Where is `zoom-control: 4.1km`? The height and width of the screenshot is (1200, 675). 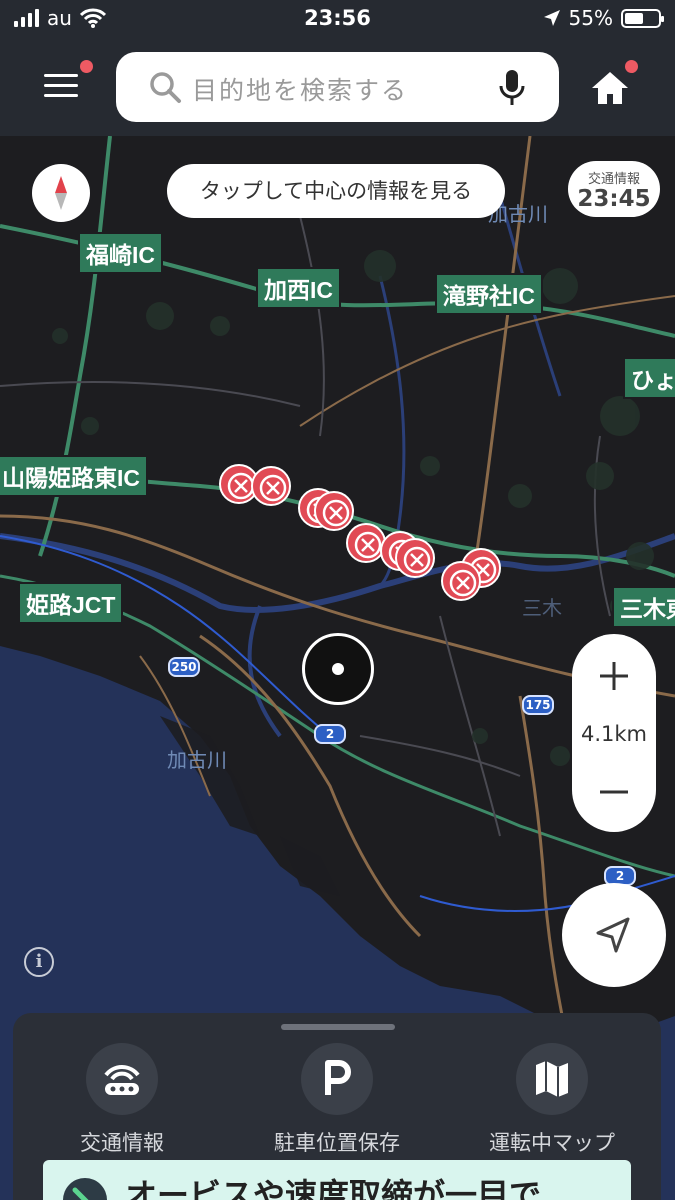 zoom-control: 4.1km is located at coordinates (614, 733).